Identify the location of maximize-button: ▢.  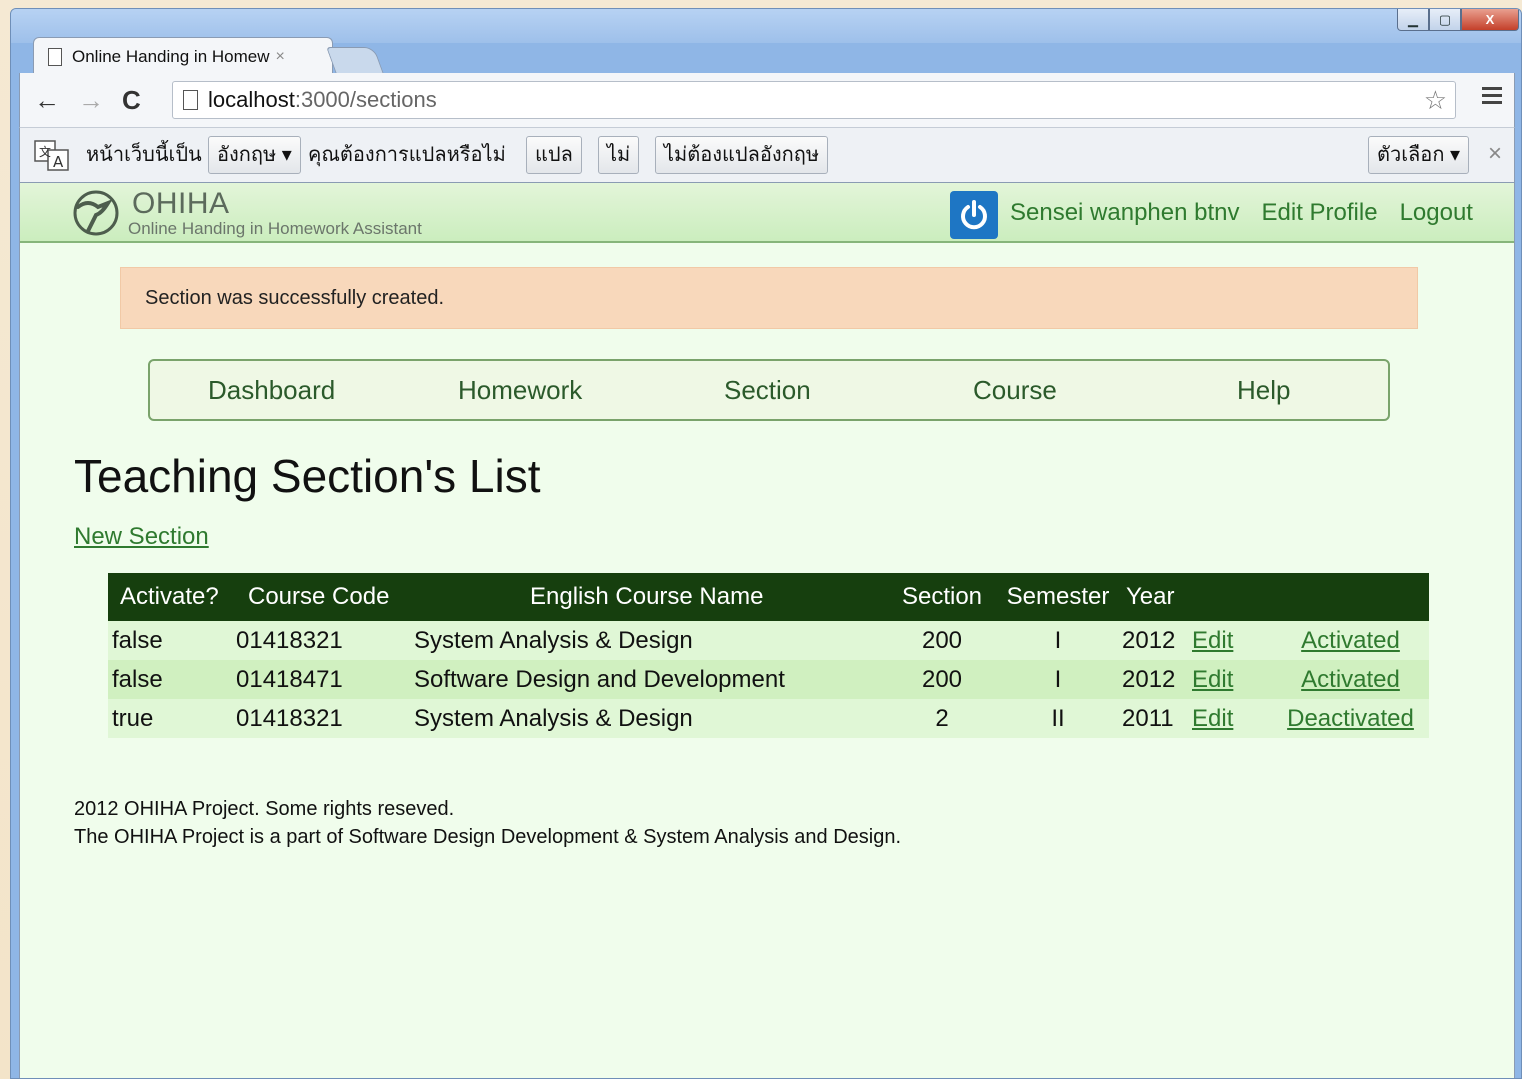
(1445, 20).